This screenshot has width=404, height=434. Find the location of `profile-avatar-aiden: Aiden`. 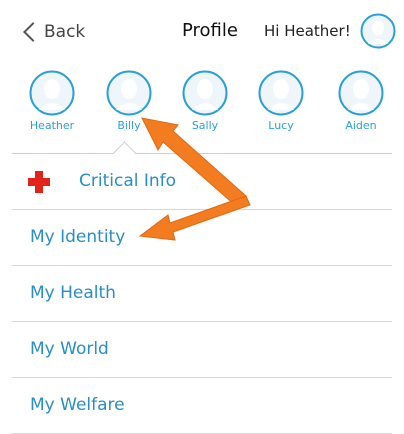

profile-avatar-aiden: Aiden is located at coordinates (361, 101).